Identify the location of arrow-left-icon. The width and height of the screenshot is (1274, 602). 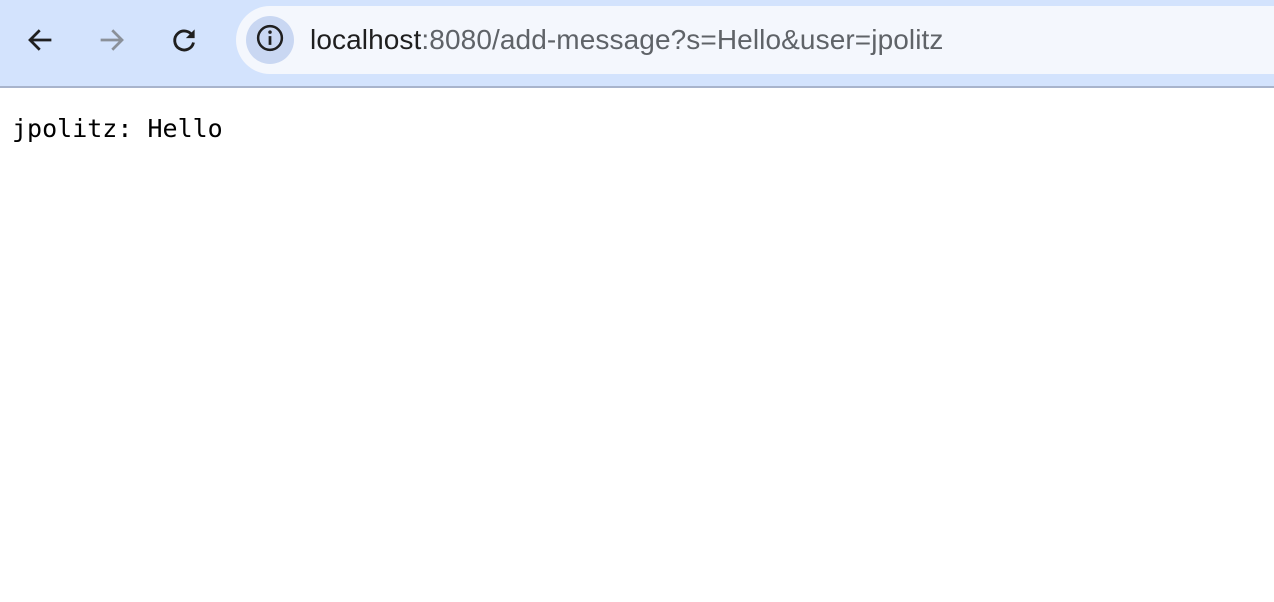
(40, 40).